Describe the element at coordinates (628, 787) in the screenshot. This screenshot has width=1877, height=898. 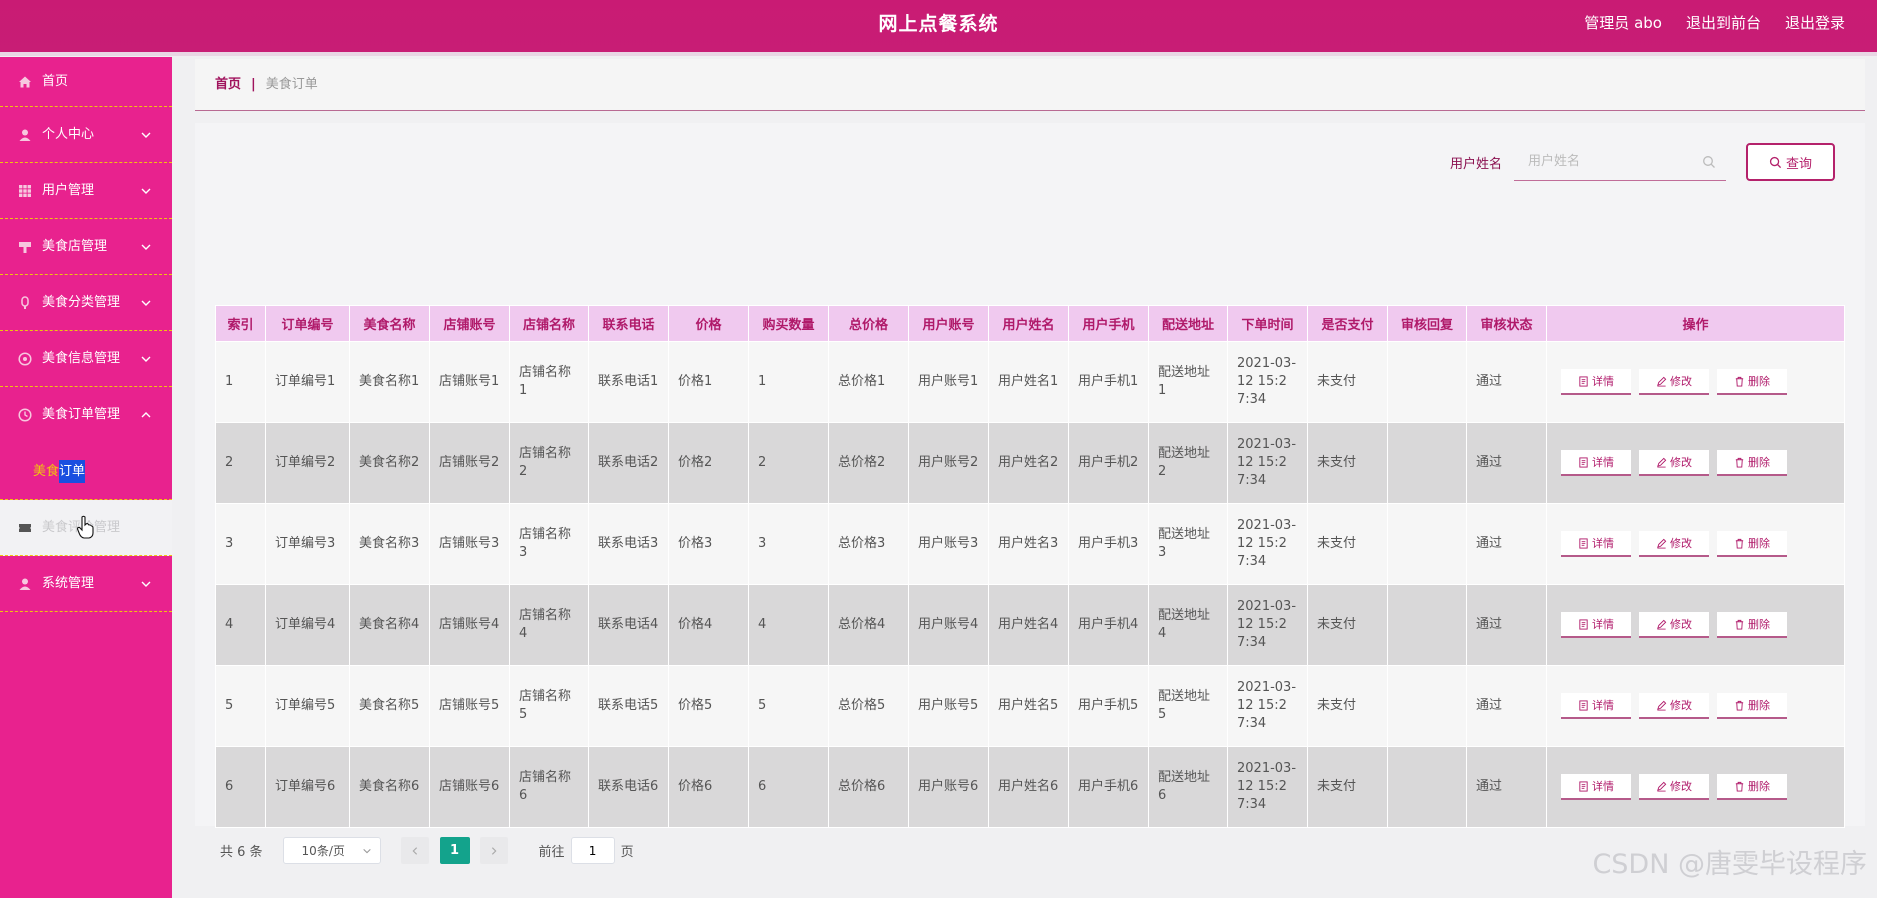
I see `table-cell: 联系电话6` at that location.